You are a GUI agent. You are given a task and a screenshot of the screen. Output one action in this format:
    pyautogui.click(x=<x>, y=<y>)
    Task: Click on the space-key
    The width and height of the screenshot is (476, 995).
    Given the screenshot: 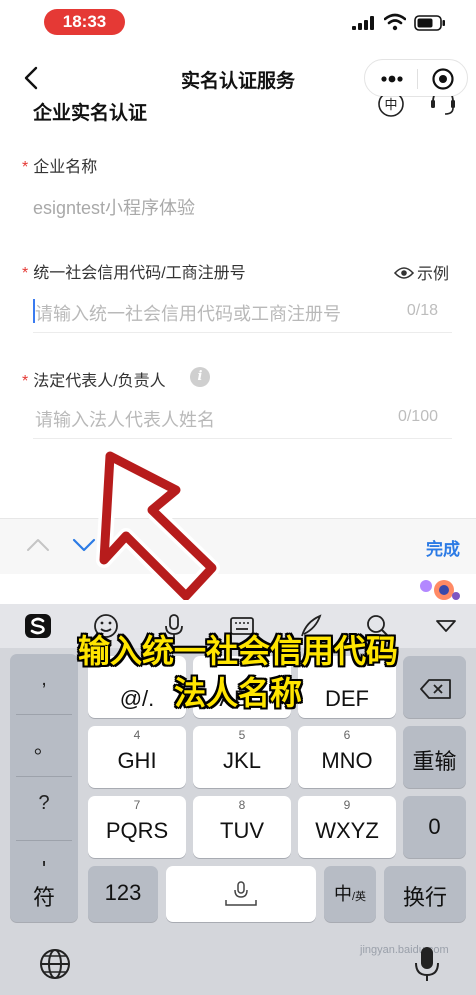 What is the action you would take?
    pyautogui.click(x=241, y=894)
    